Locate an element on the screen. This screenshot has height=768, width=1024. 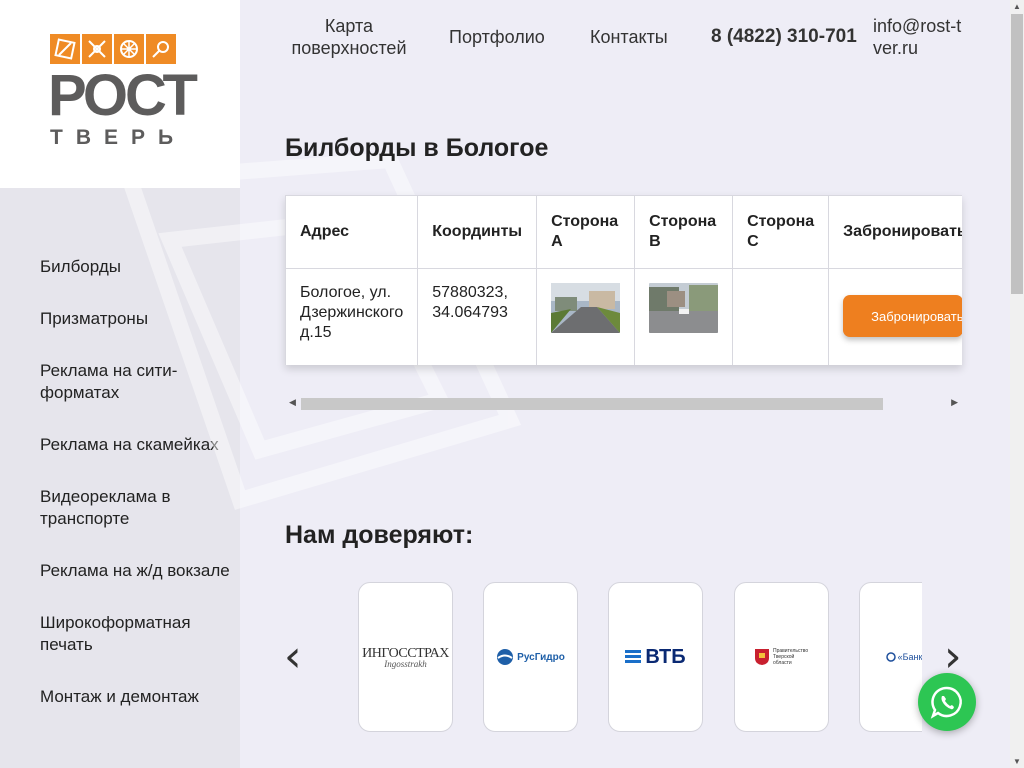
col-side-b: Сторона В is located at coordinates (684, 232).